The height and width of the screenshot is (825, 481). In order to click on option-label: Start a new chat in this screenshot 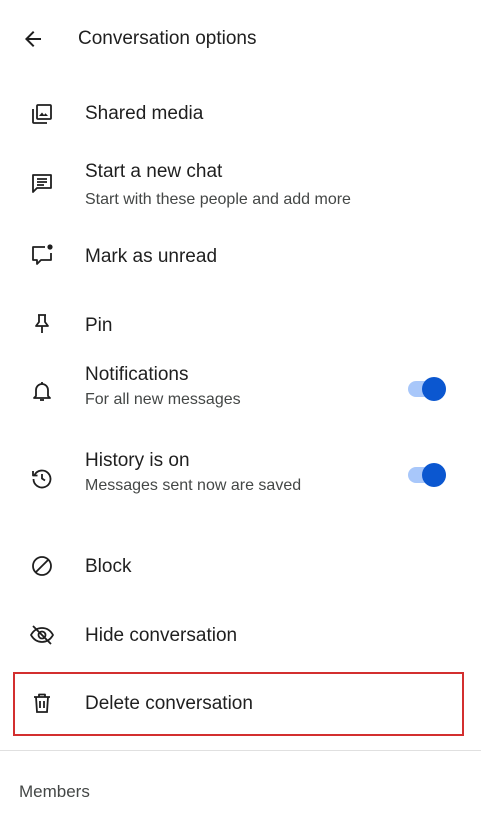, I will do `click(154, 171)`.